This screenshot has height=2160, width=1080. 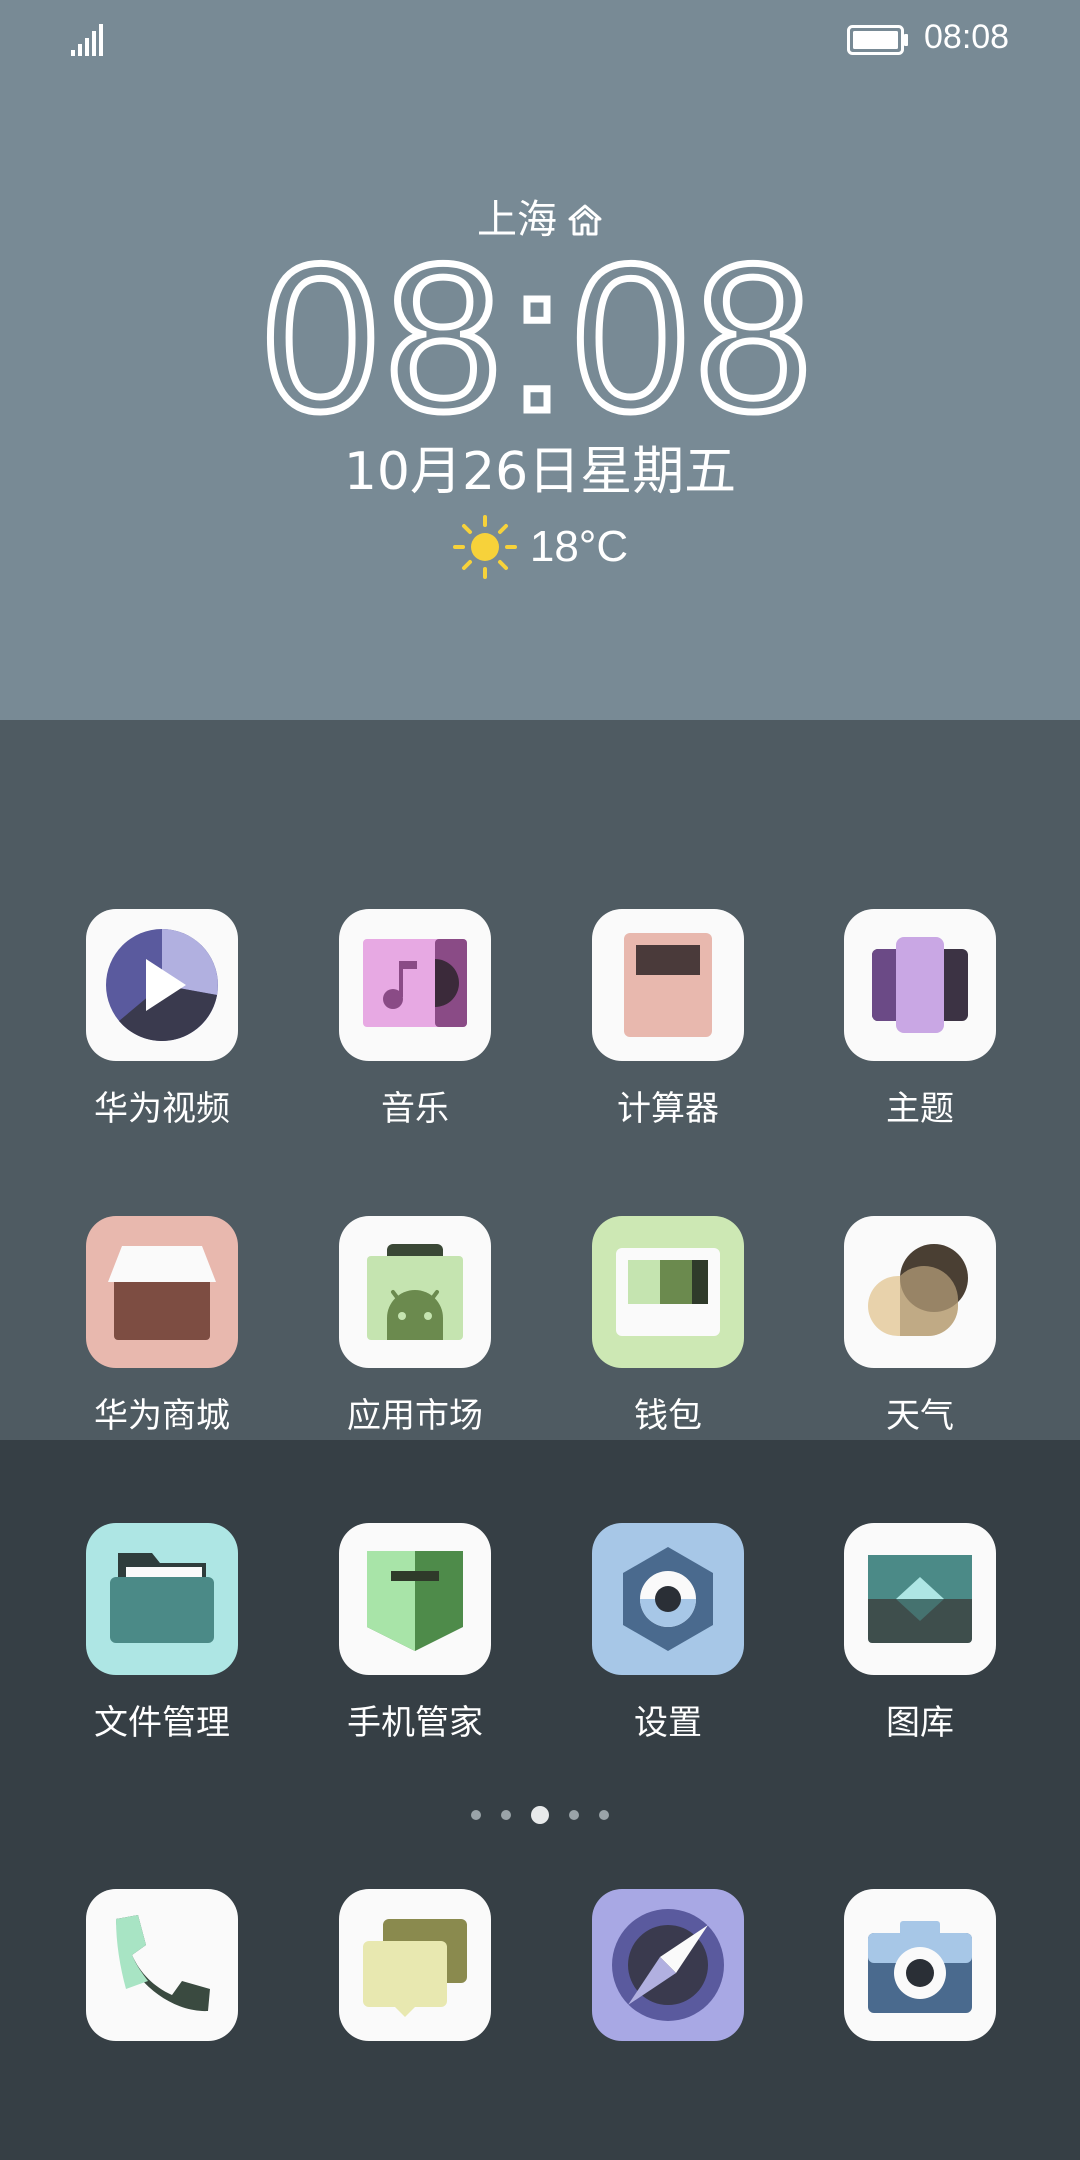 What do you see at coordinates (668, 985) in the screenshot?
I see `calculator-icon` at bounding box center [668, 985].